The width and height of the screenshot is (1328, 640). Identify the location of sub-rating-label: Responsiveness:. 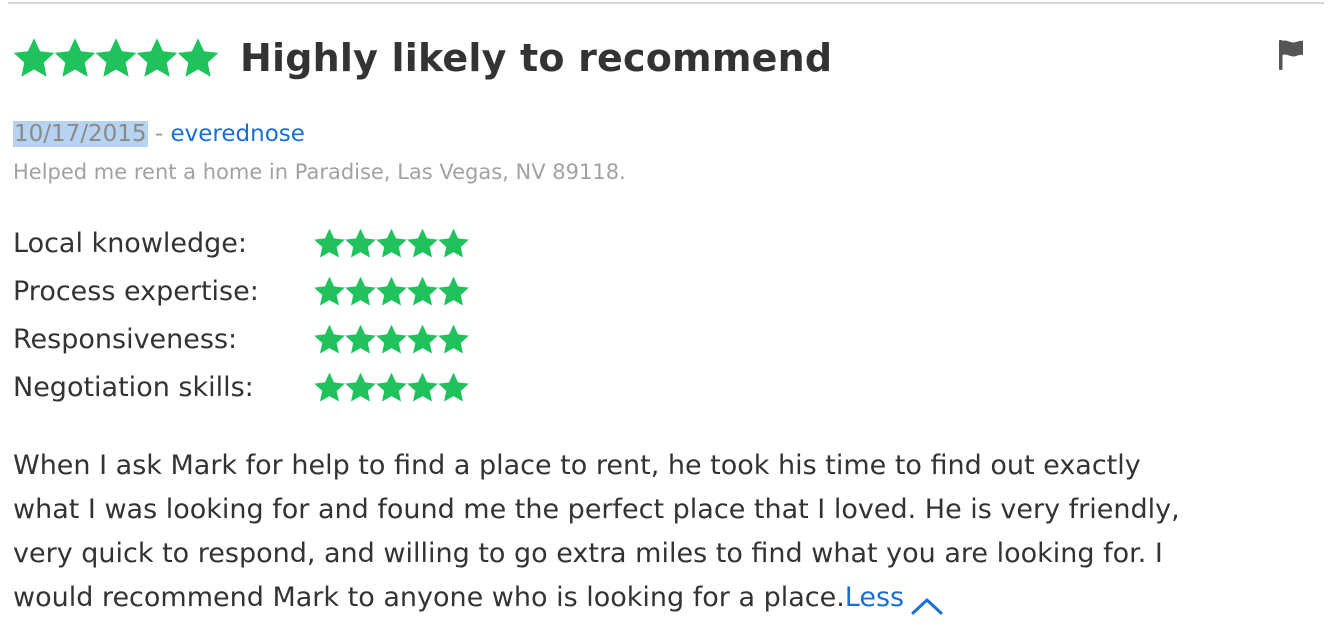
(125, 339).